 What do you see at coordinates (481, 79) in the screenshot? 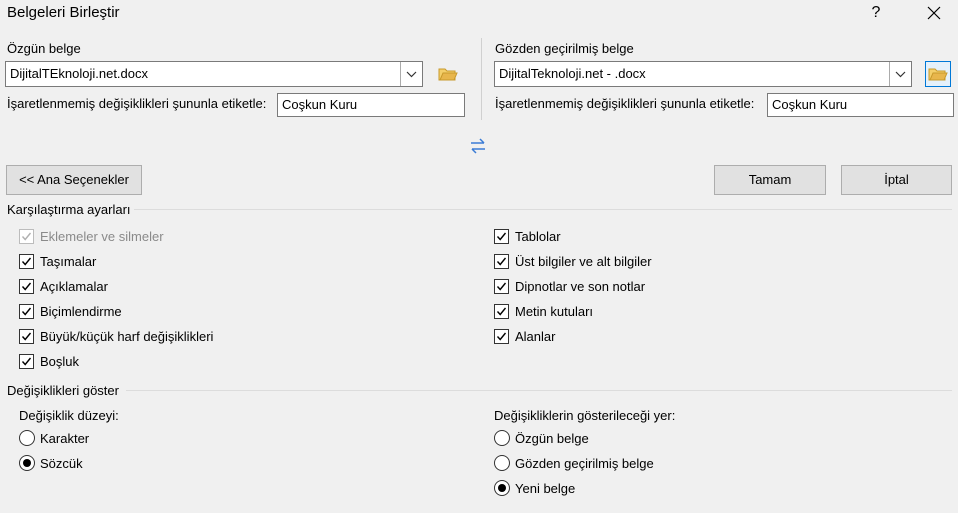
I see `column-divider` at bounding box center [481, 79].